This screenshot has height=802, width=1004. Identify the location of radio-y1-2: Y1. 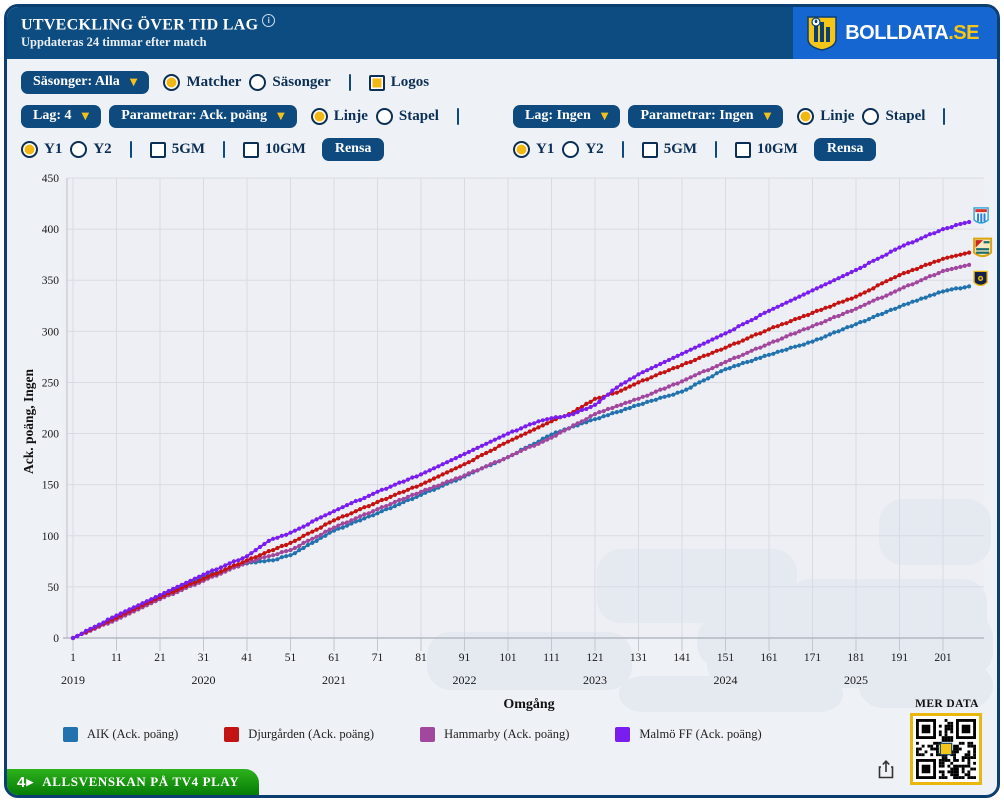
(533, 149).